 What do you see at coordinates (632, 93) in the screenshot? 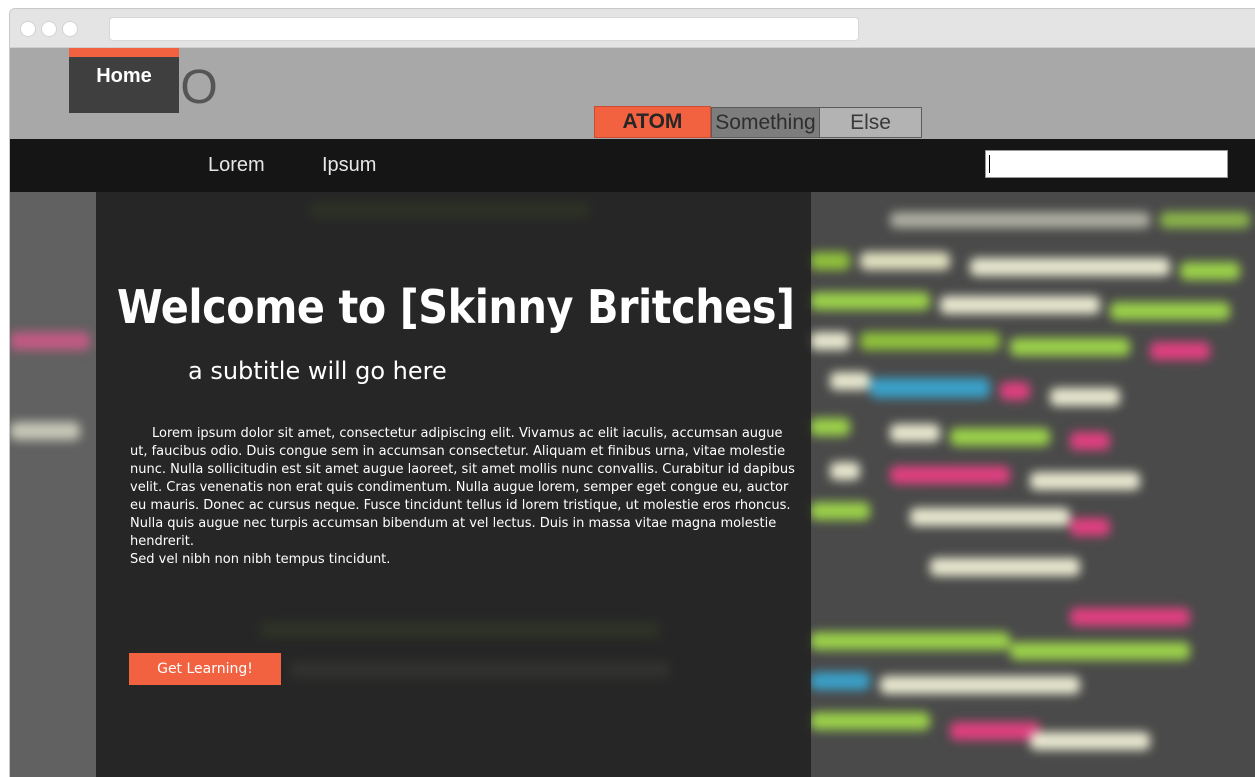
I see `site-header: LOGO ATOM Something Else` at bounding box center [632, 93].